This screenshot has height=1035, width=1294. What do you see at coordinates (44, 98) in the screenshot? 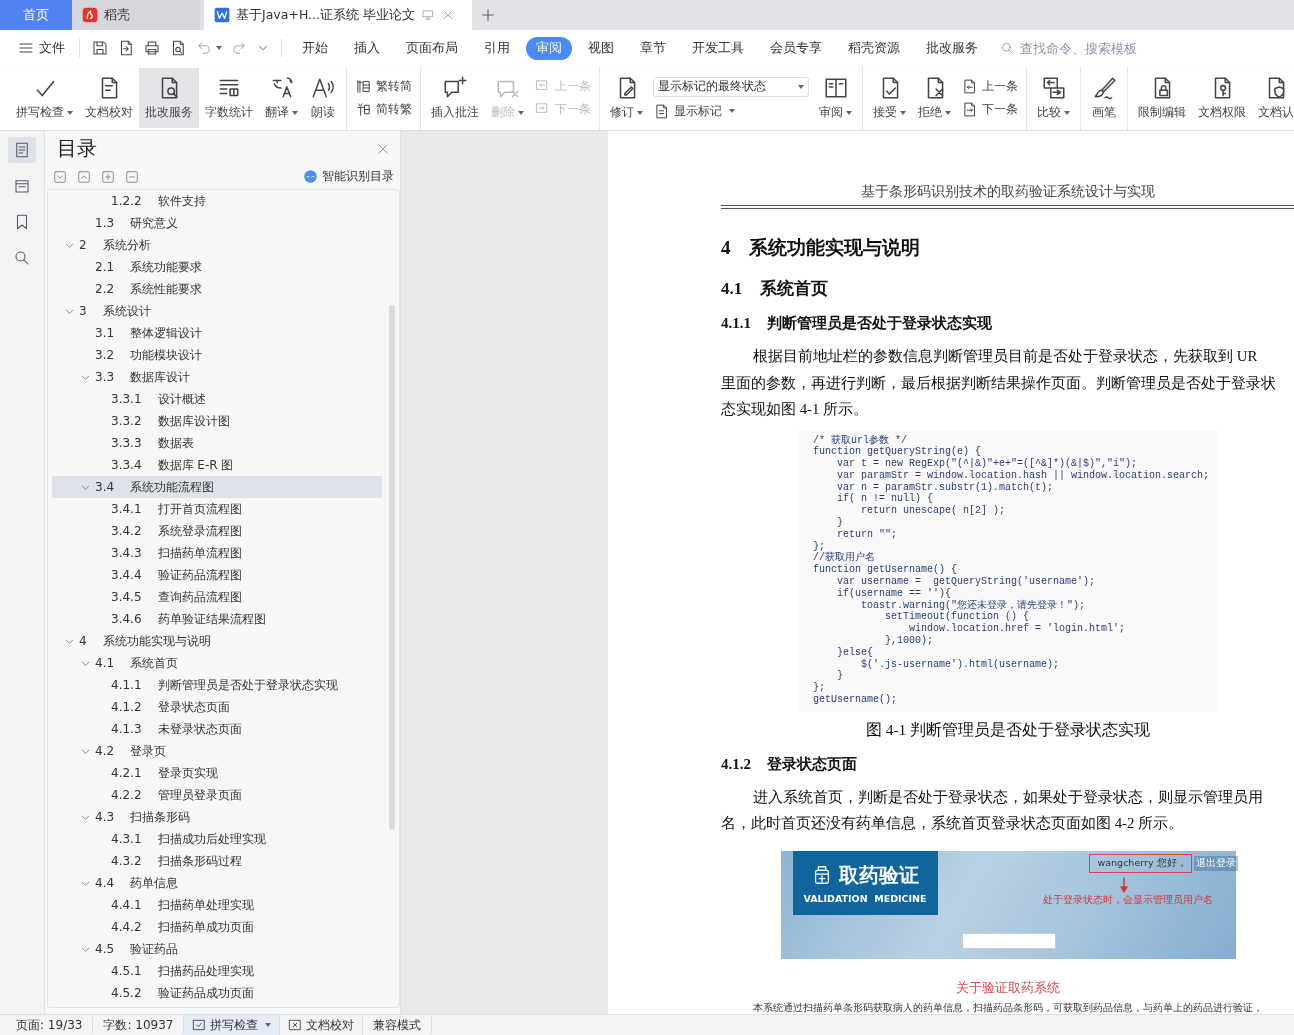
I see `ribbon-button: 拼写检查` at bounding box center [44, 98].